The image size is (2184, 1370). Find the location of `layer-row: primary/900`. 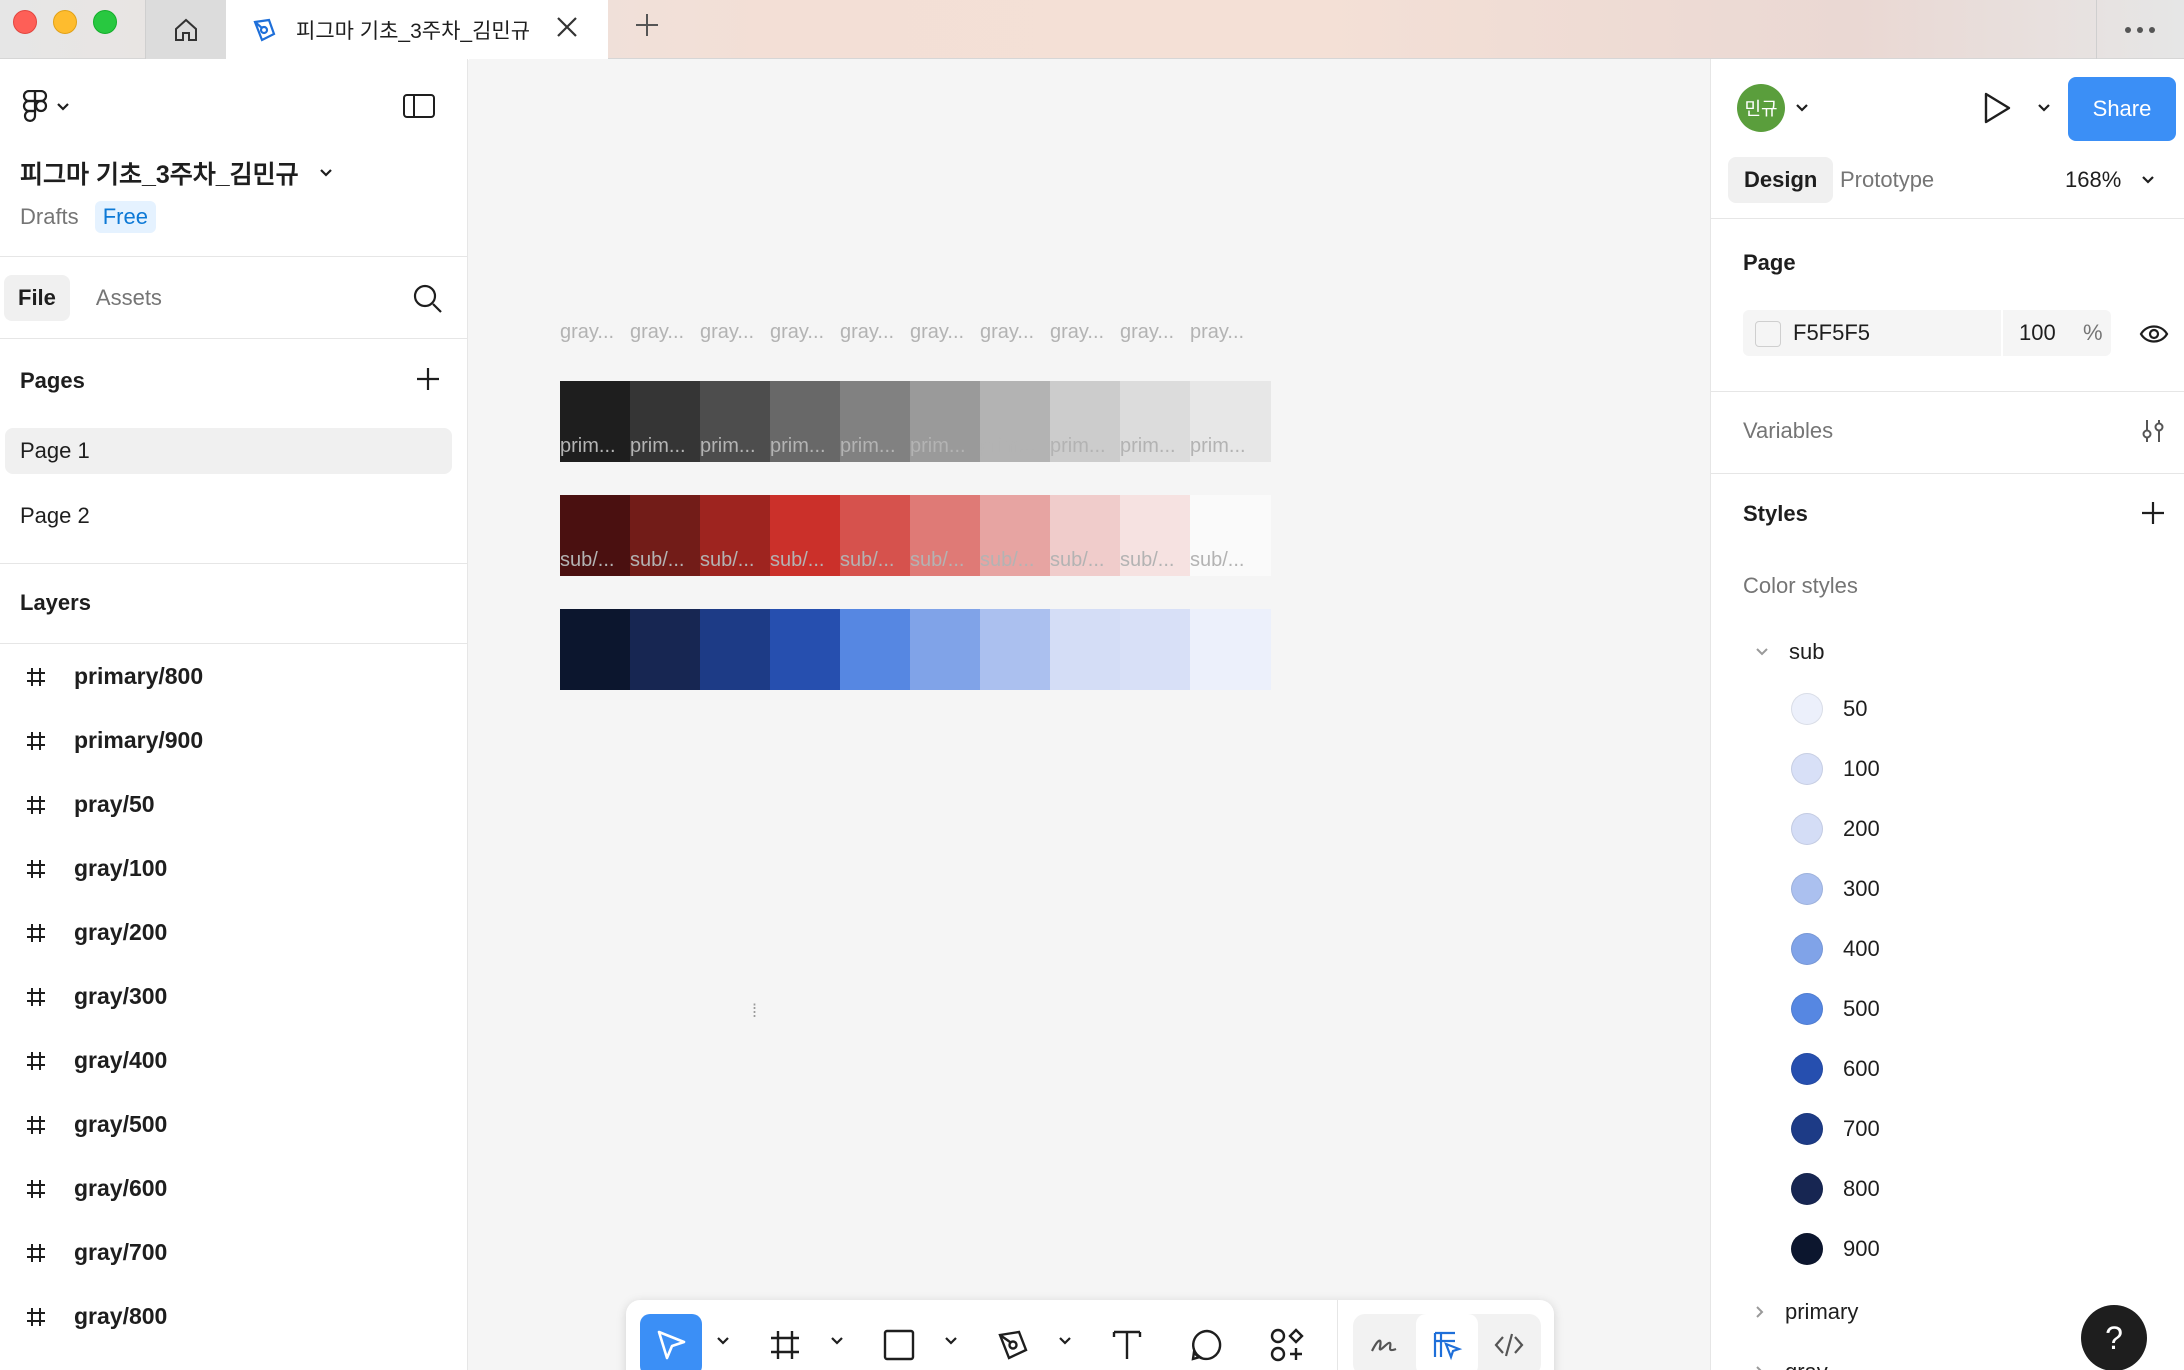

layer-row: primary/900 is located at coordinates (233, 740).